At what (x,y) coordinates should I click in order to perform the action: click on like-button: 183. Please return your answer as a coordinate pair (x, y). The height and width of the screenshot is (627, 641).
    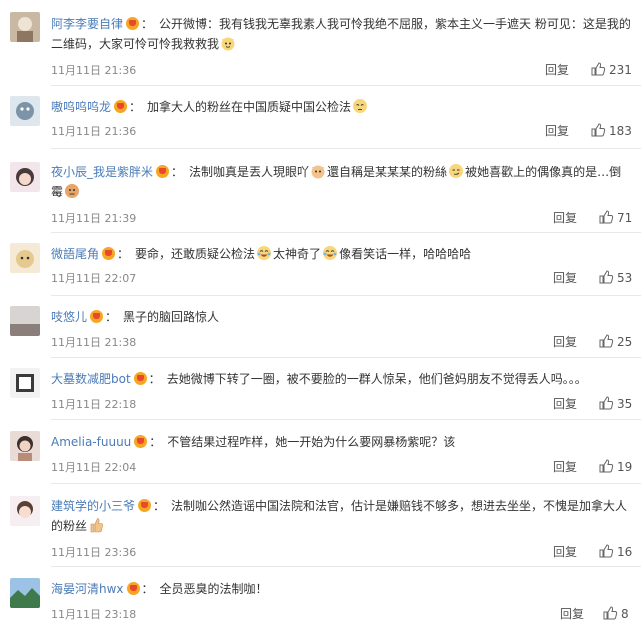
    Looking at the image, I should click on (611, 130).